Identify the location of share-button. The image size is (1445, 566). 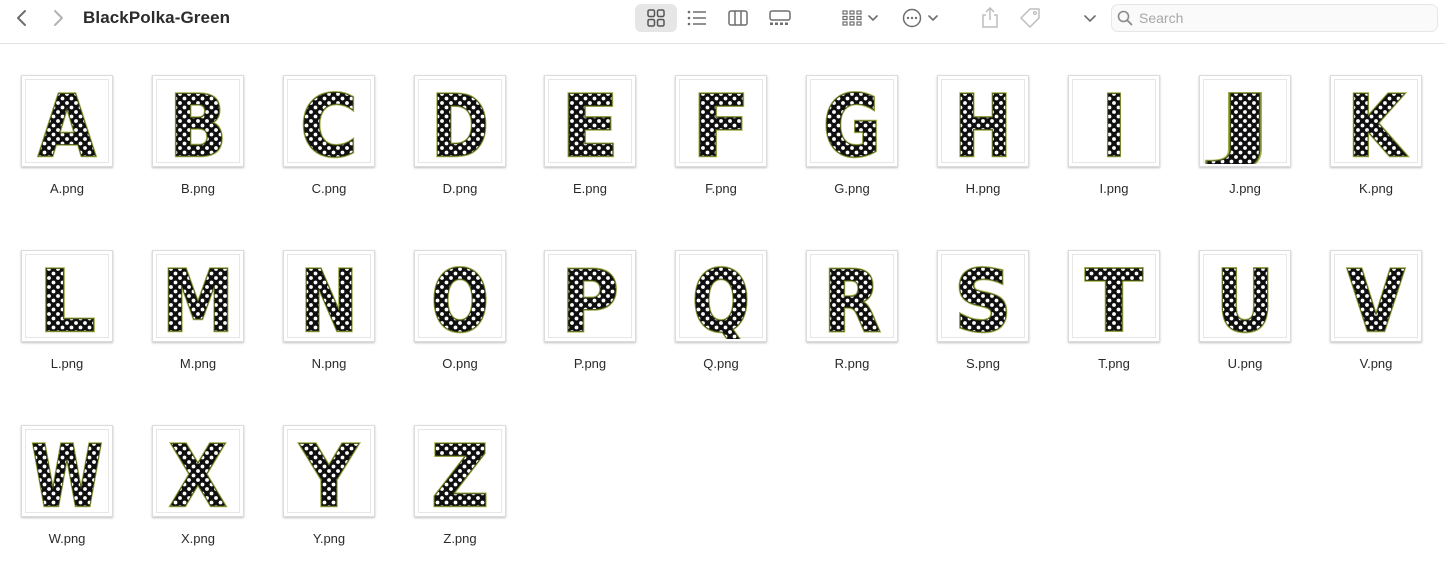
(990, 18).